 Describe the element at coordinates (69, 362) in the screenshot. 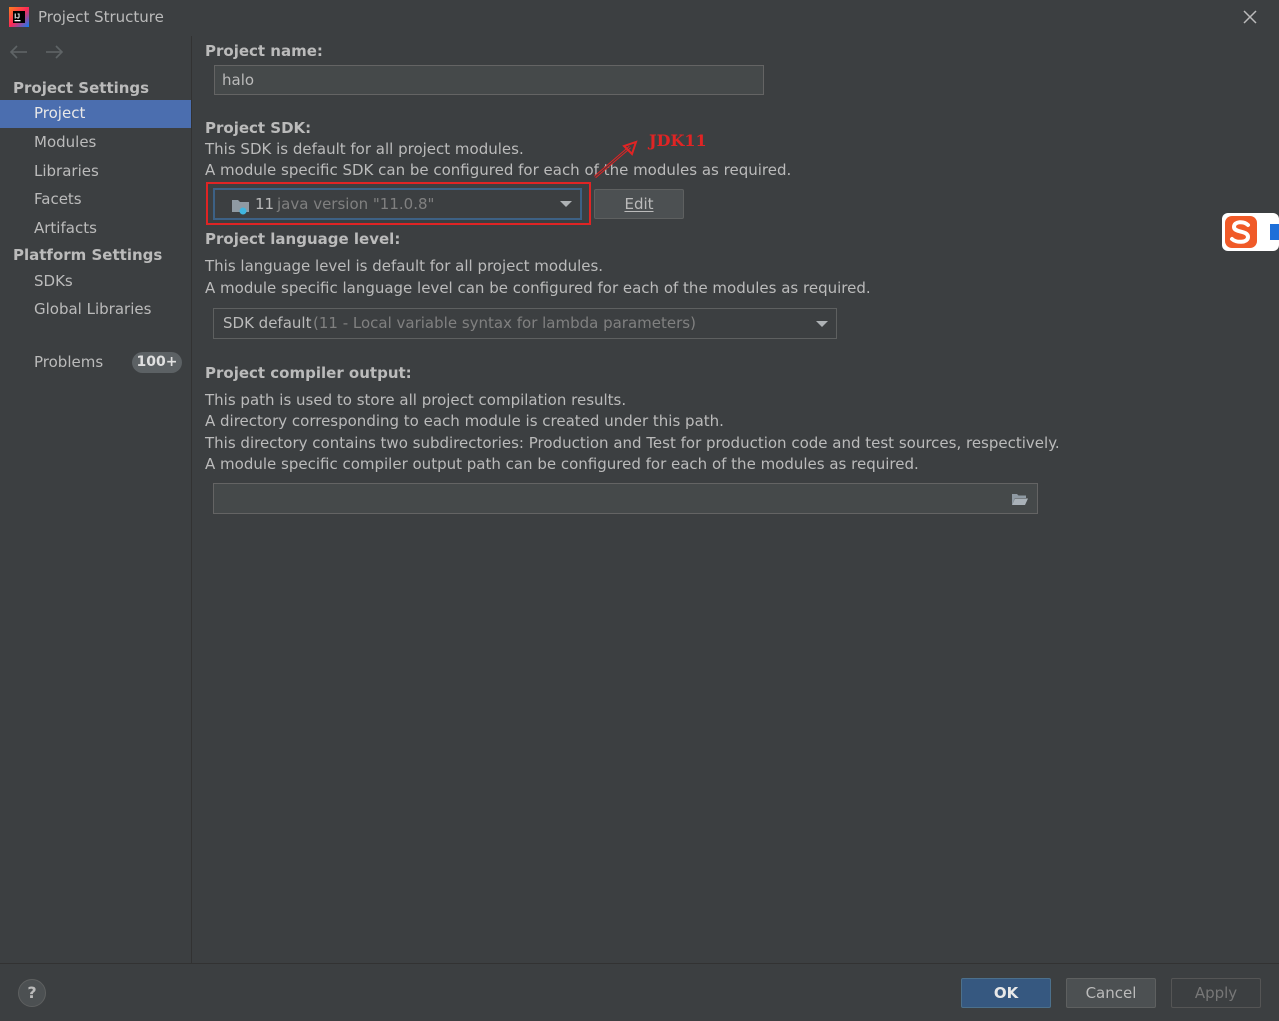

I see `sidebar-item-label: Problems` at that location.